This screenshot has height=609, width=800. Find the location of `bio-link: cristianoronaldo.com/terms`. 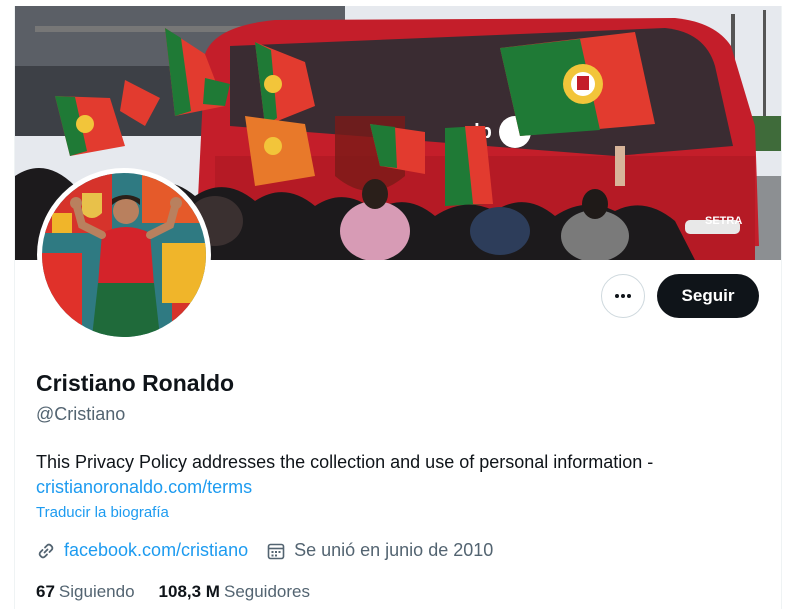

bio-link: cristianoronaldo.com/terms is located at coordinates (144, 487).